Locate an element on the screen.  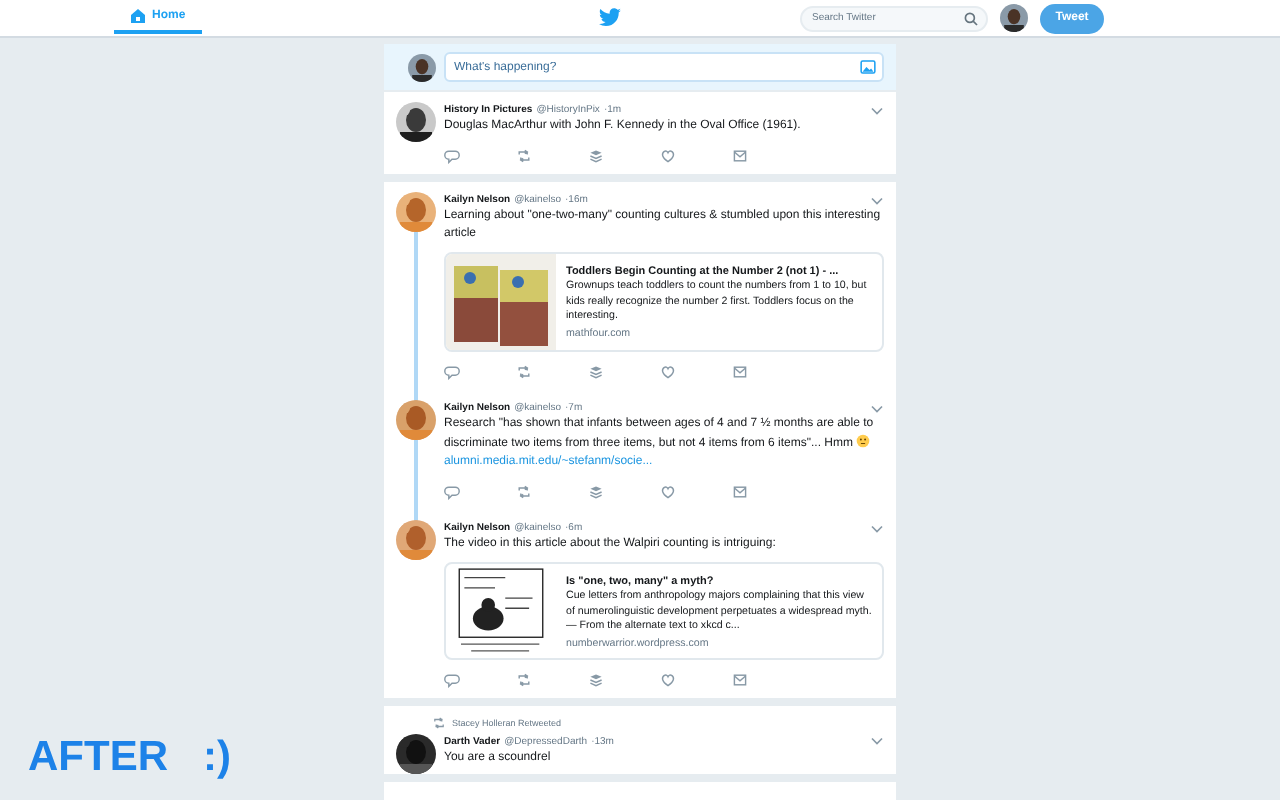
image-icon is located at coordinates (868, 67).